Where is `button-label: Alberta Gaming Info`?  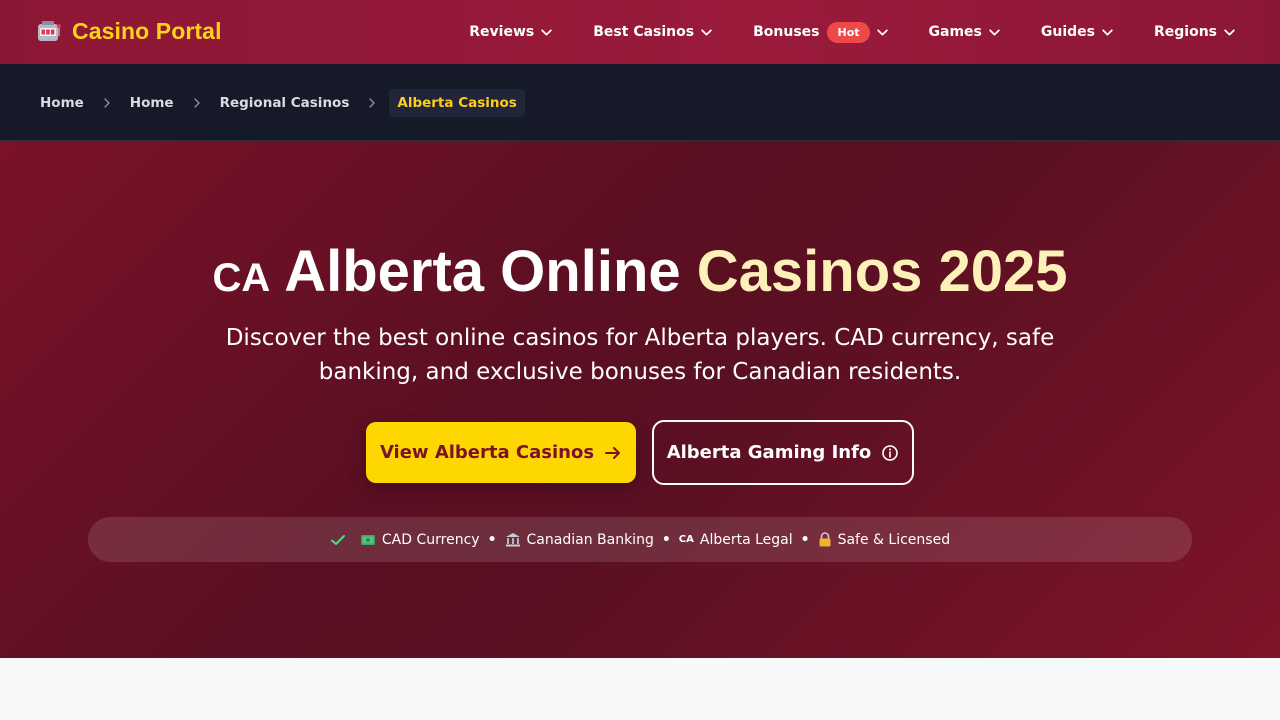 button-label: Alberta Gaming Info is located at coordinates (769, 452).